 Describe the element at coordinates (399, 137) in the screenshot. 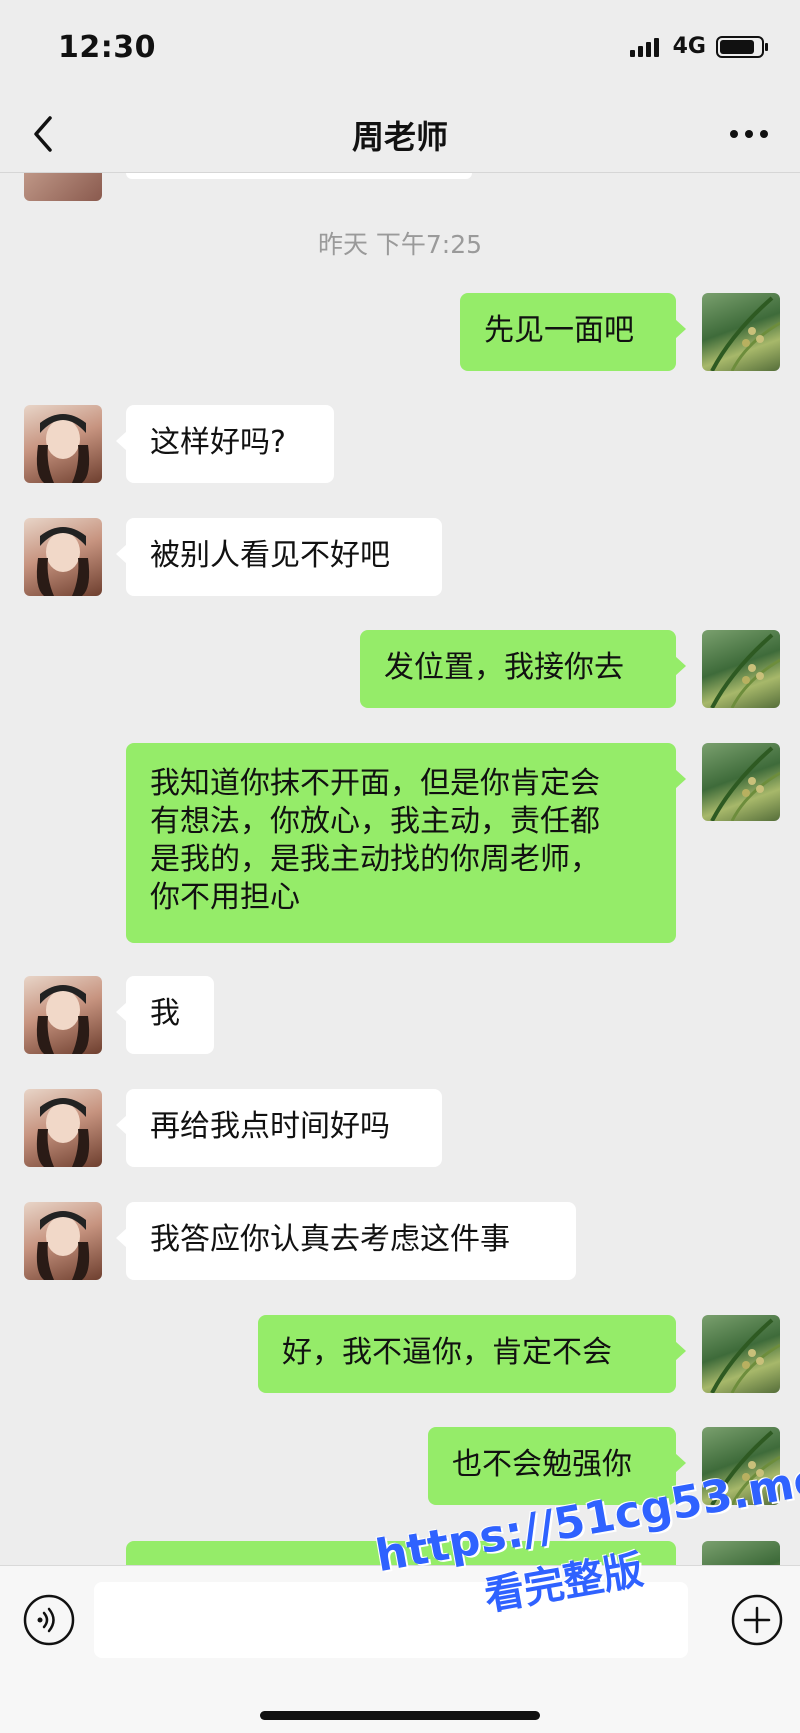

I see `chat-title: 周老师` at that location.